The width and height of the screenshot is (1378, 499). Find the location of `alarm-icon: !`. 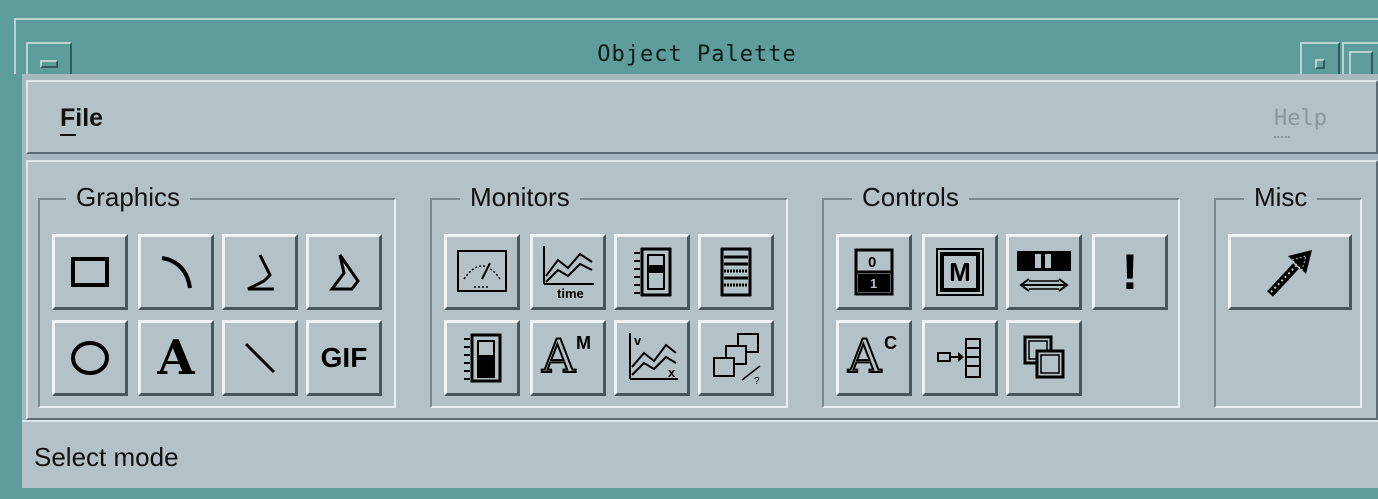

alarm-icon: ! is located at coordinates (1130, 272).